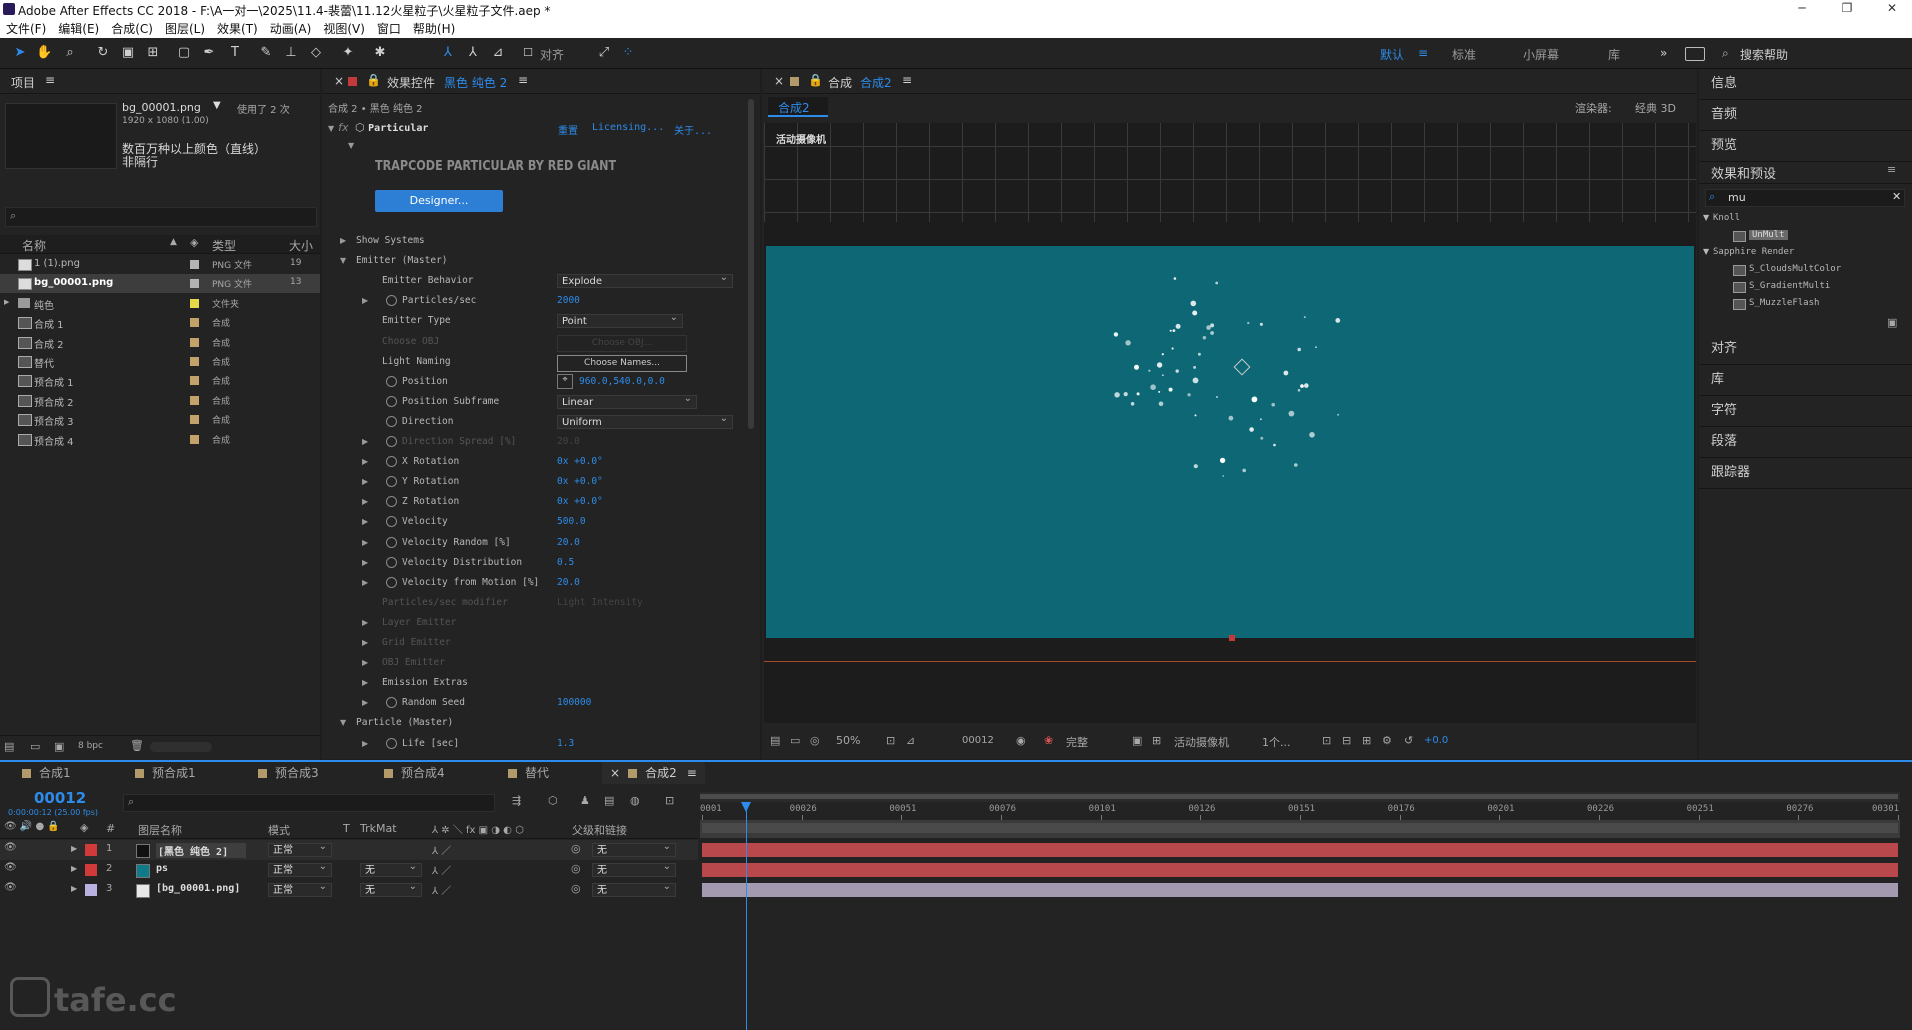  Describe the element at coordinates (620, 320) in the screenshot. I see `effect-property-dropdown: Point` at that location.